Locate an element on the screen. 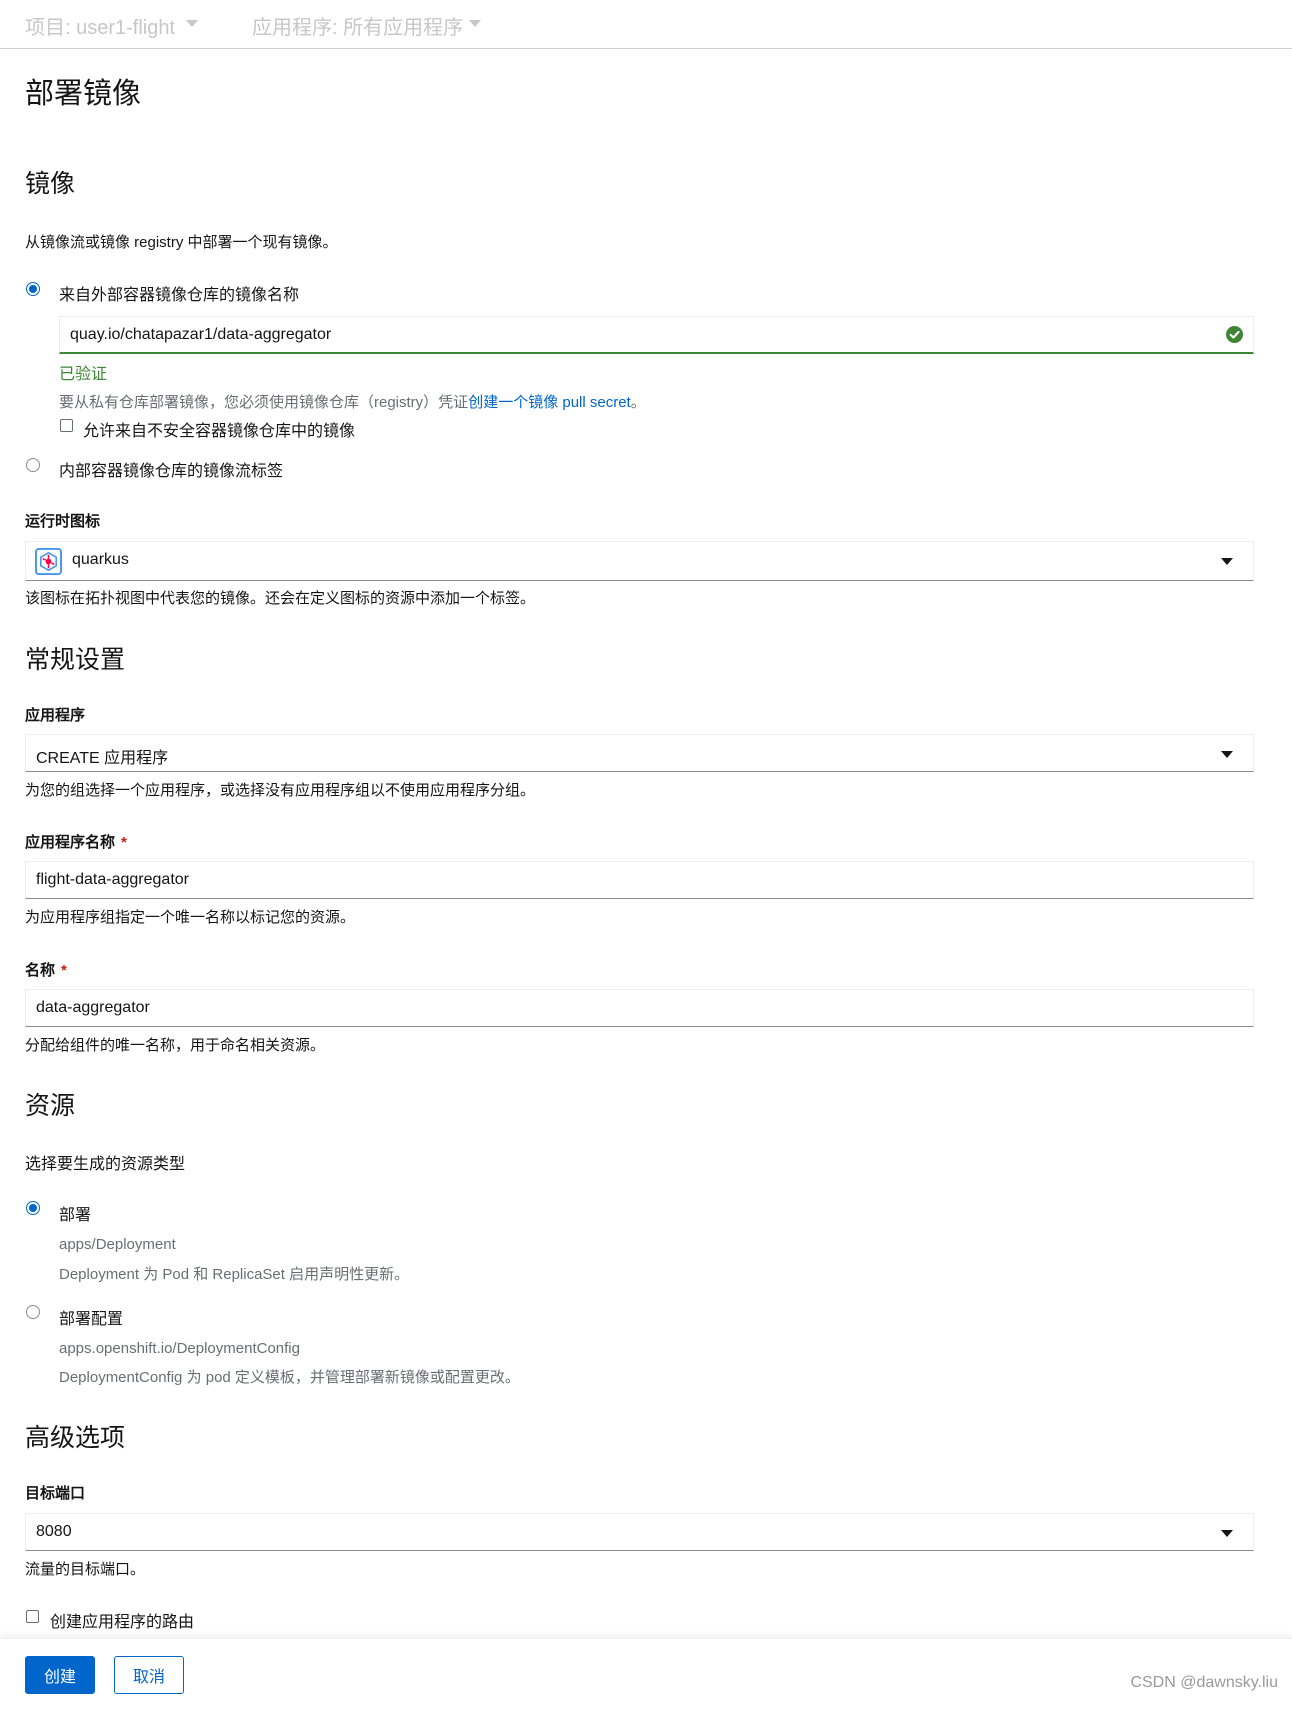 This screenshot has height=1712, width=1292. section-heading-resources: 资源 is located at coordinates (50, 1106).